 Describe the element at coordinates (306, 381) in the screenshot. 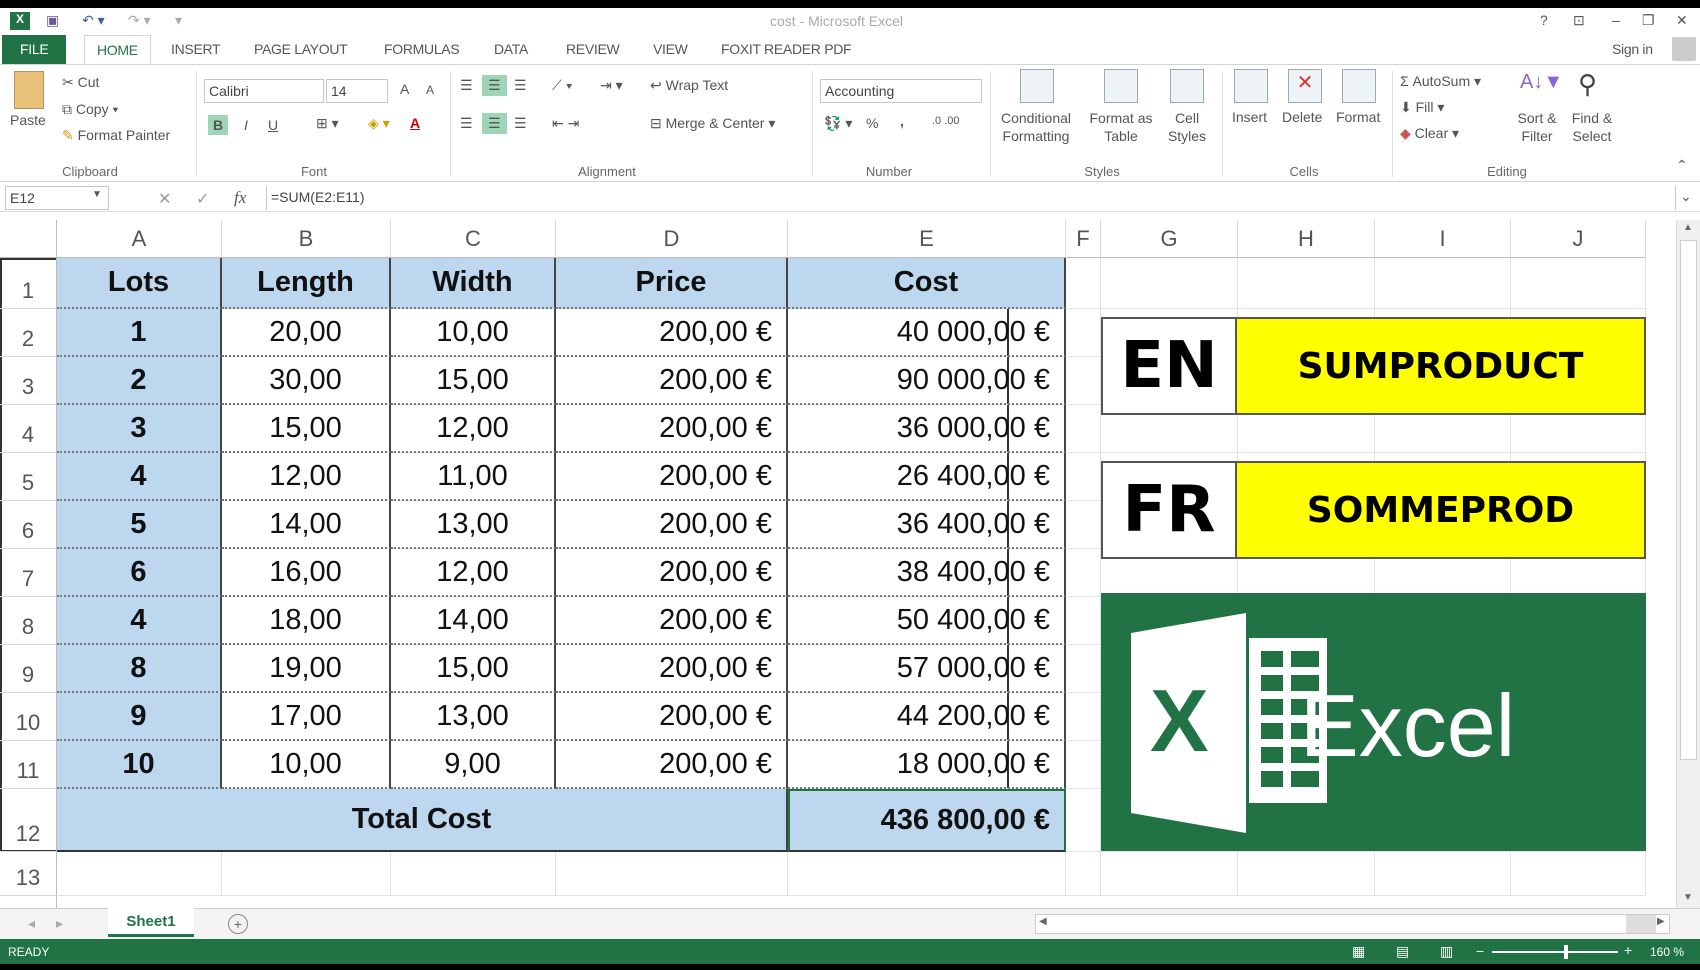

I see `table-cell-length: 30,00` at that location.